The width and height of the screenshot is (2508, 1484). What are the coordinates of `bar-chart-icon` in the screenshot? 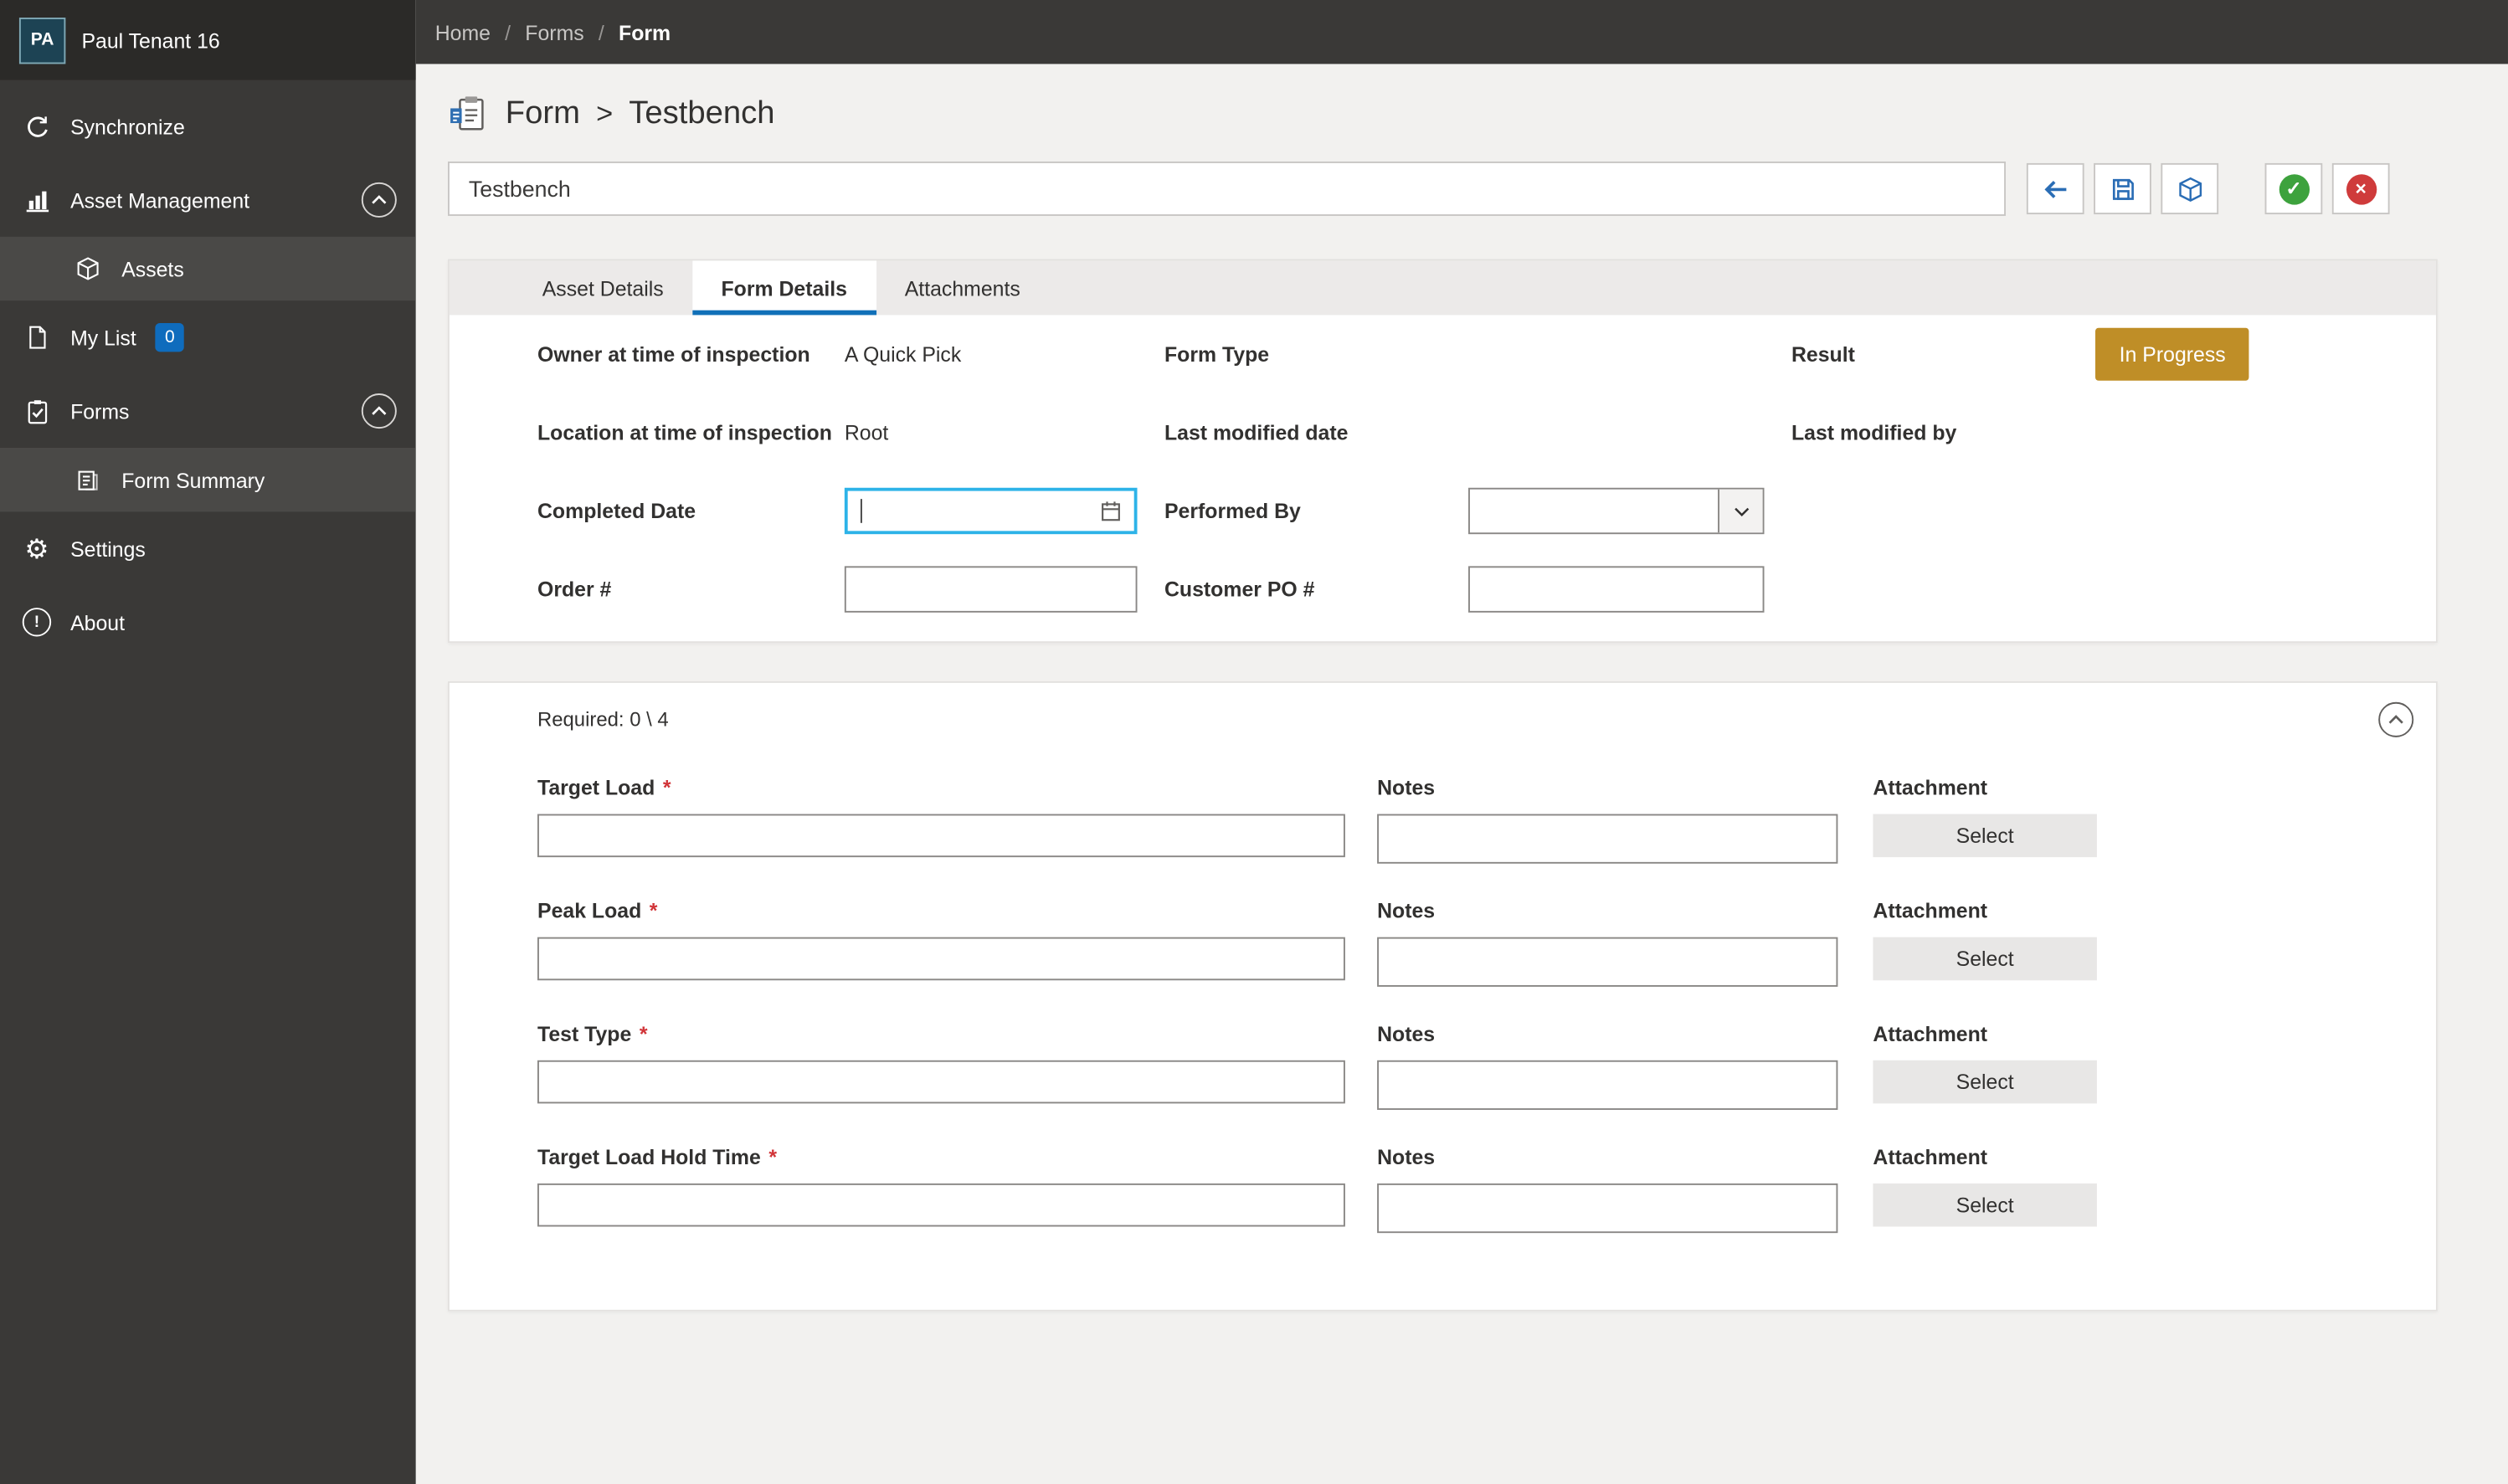 It's located at (37, 200).